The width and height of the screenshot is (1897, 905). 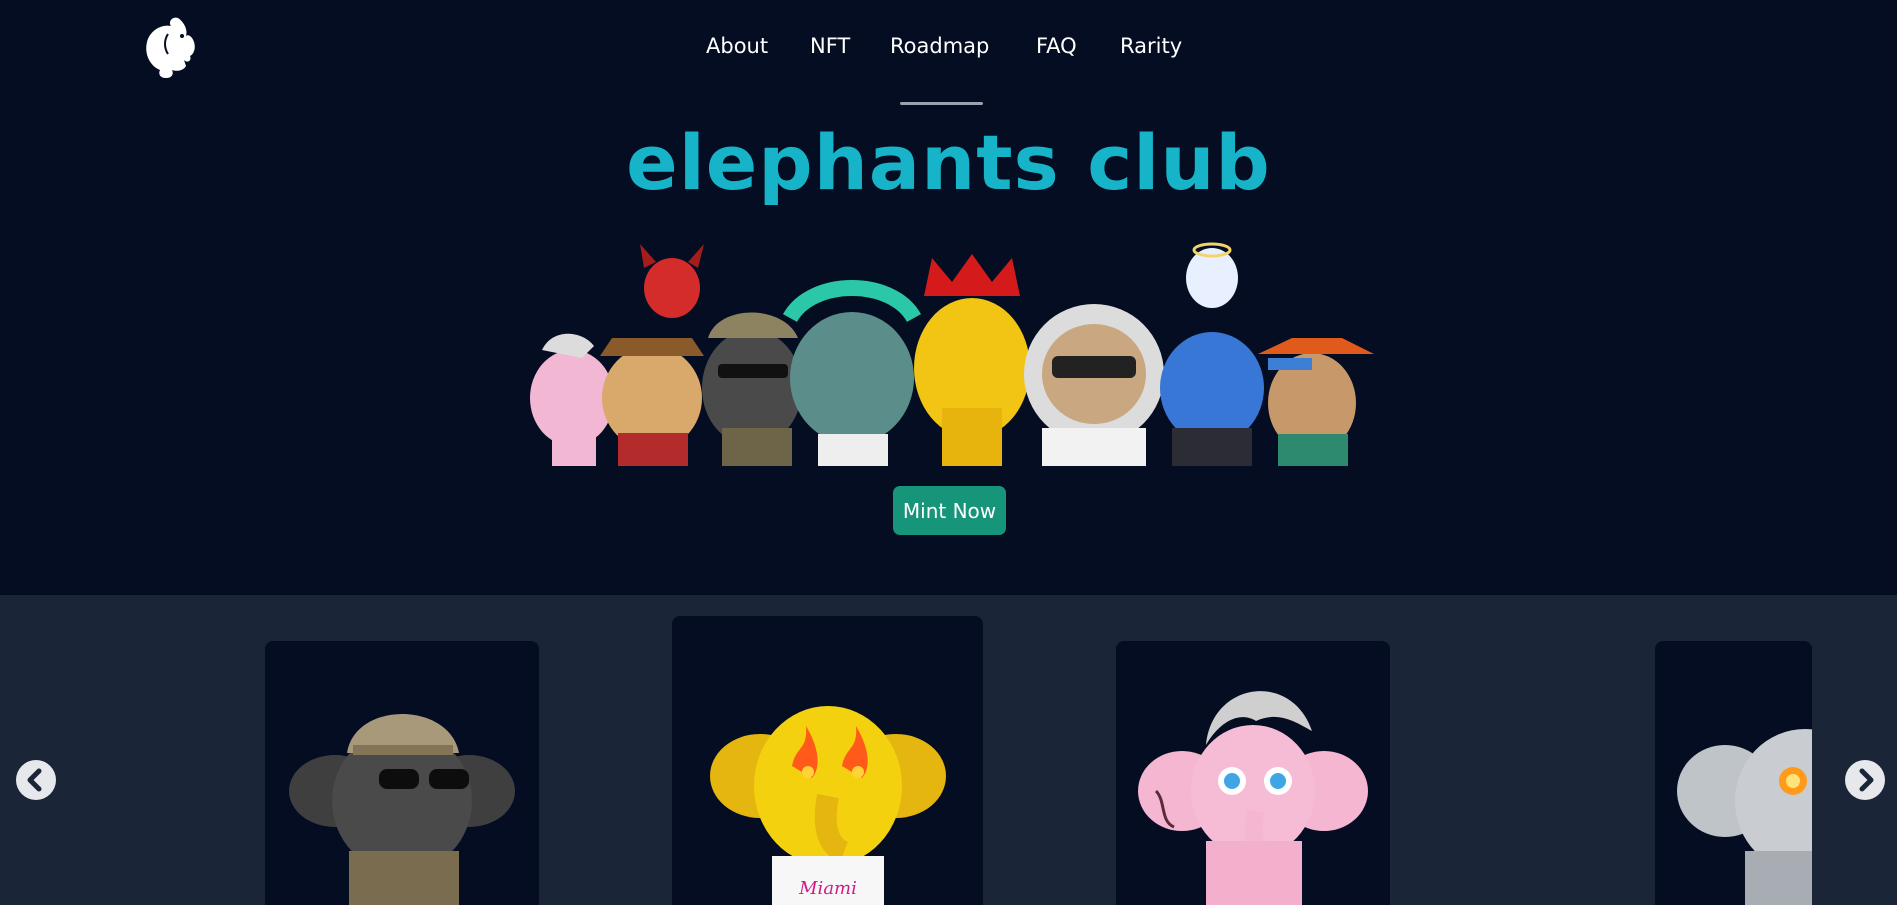 I want to click on chevron-right-icon, so click(x=1865, y=780).